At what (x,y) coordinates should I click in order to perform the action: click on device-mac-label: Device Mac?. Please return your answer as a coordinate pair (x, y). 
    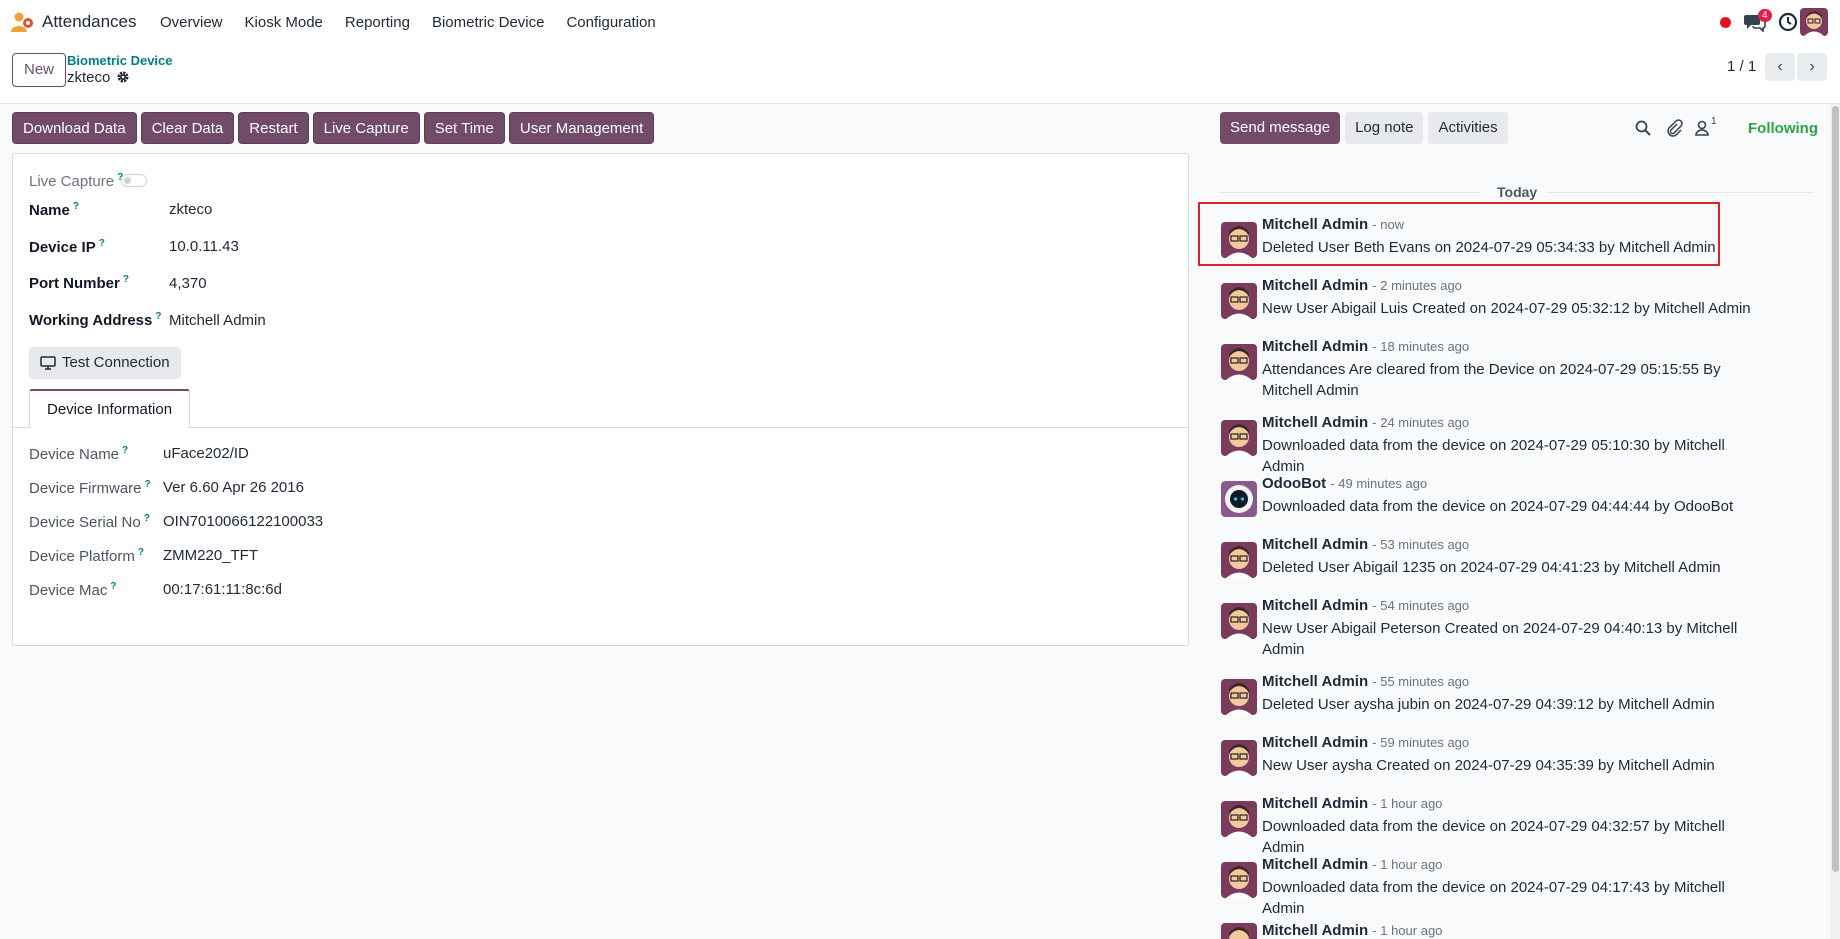
    Looking at the image, I should click on (73, 590).